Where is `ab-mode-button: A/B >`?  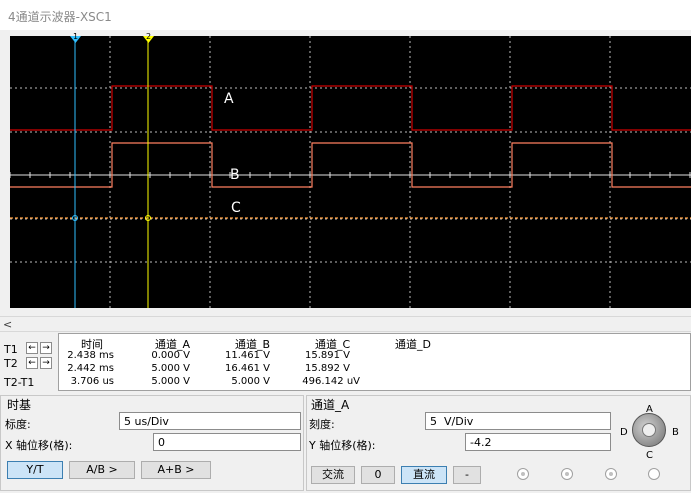
ab-mode-button: A/B > is located at coordinates (102, 470).